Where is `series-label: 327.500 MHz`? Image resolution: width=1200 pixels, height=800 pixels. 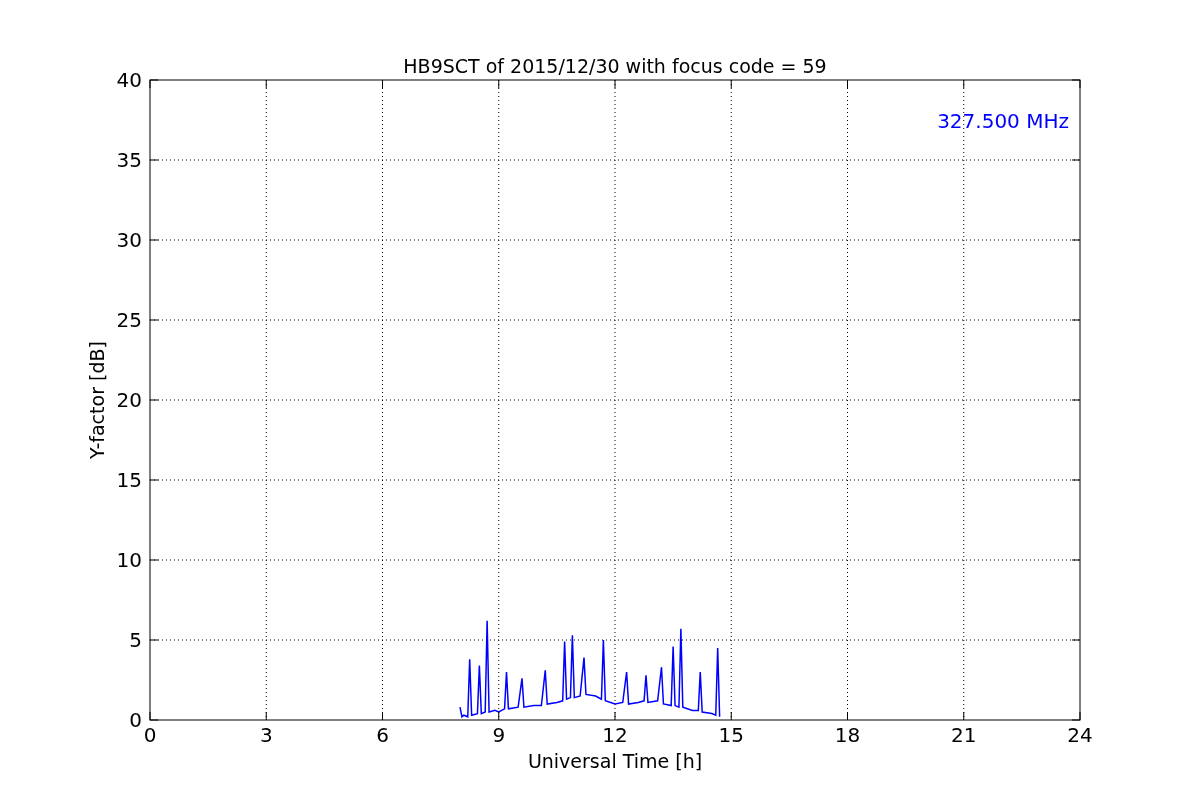
series-label: 327.500 MHz is located at coordinates (1003, 121).